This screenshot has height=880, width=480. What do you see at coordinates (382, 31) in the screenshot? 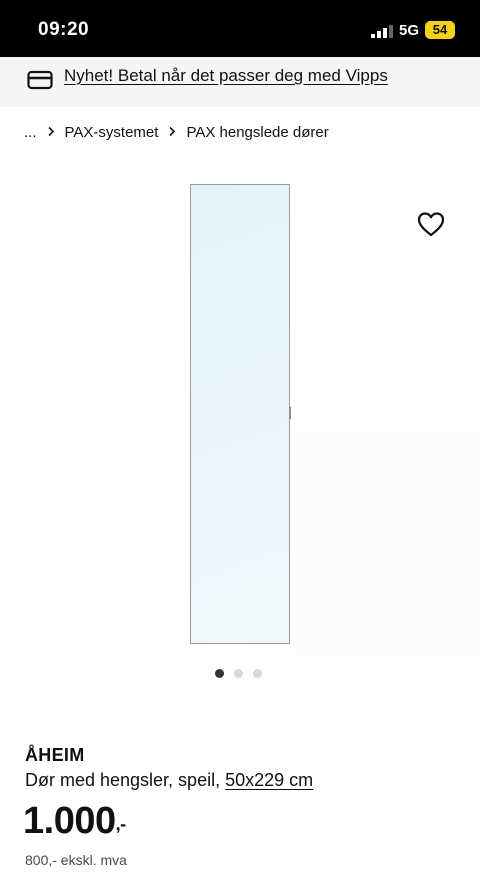
I see `signal-icon` at bounding box center [382, 31].